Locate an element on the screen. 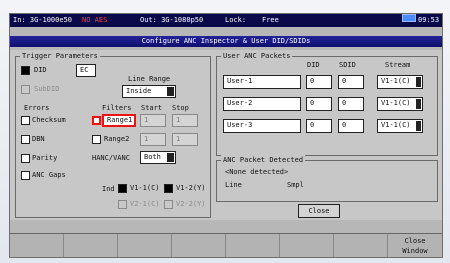 The height and width of the screenshot is (263, 450). hanc-vanc-label: HANC/VANC is located at coordinates (111, 158).